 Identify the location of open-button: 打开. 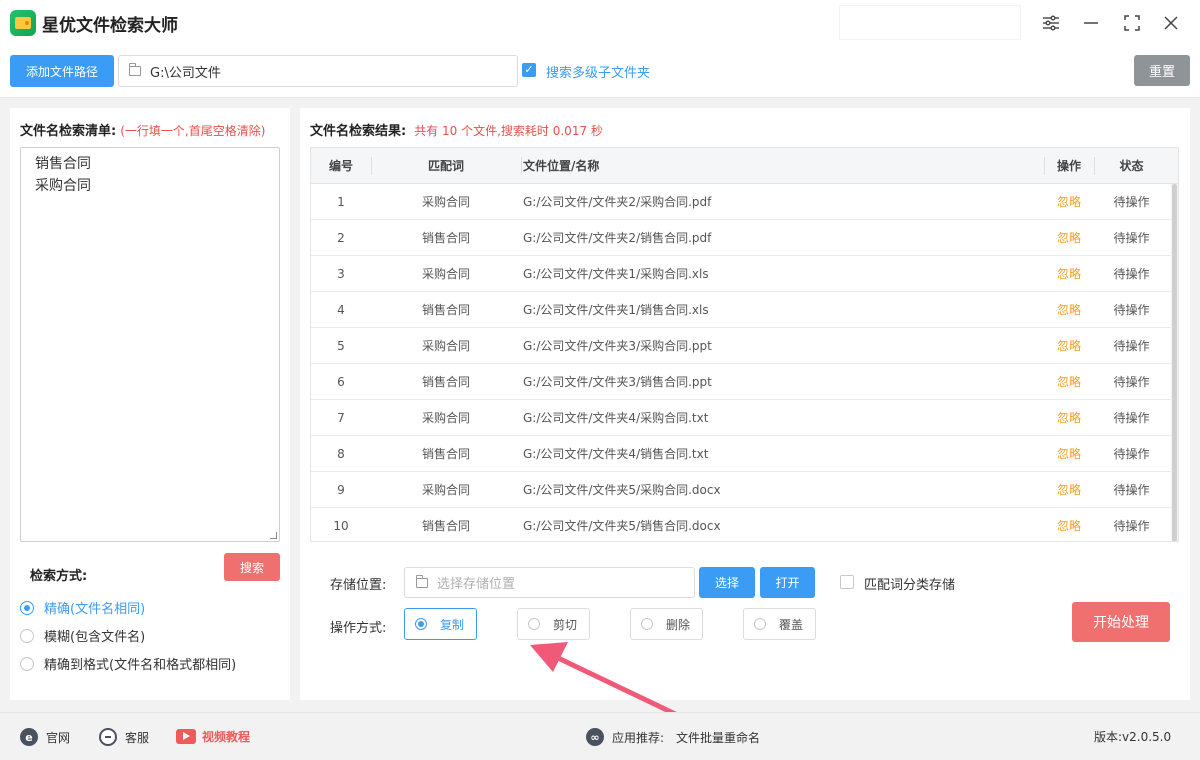
(787, 582).